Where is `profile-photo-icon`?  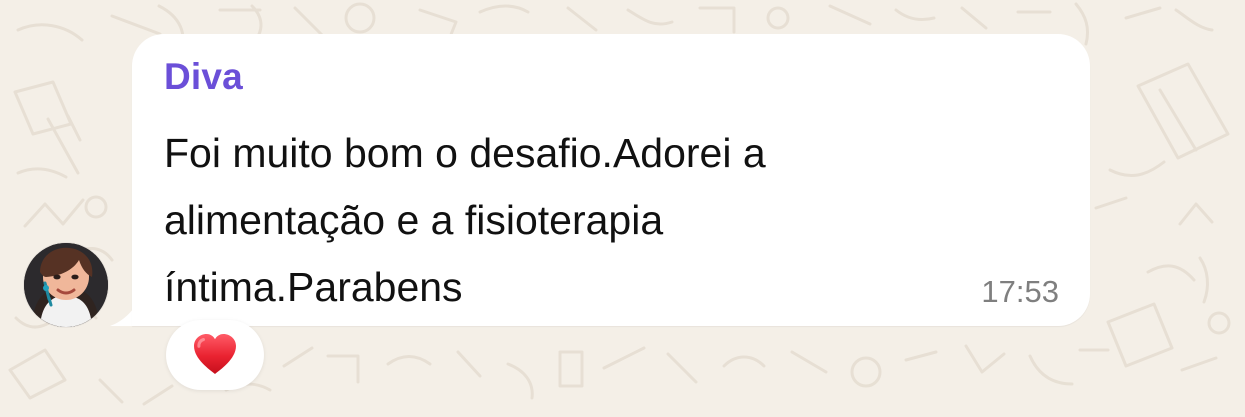 profile-photo-icon is located at coordinates (66, 285).